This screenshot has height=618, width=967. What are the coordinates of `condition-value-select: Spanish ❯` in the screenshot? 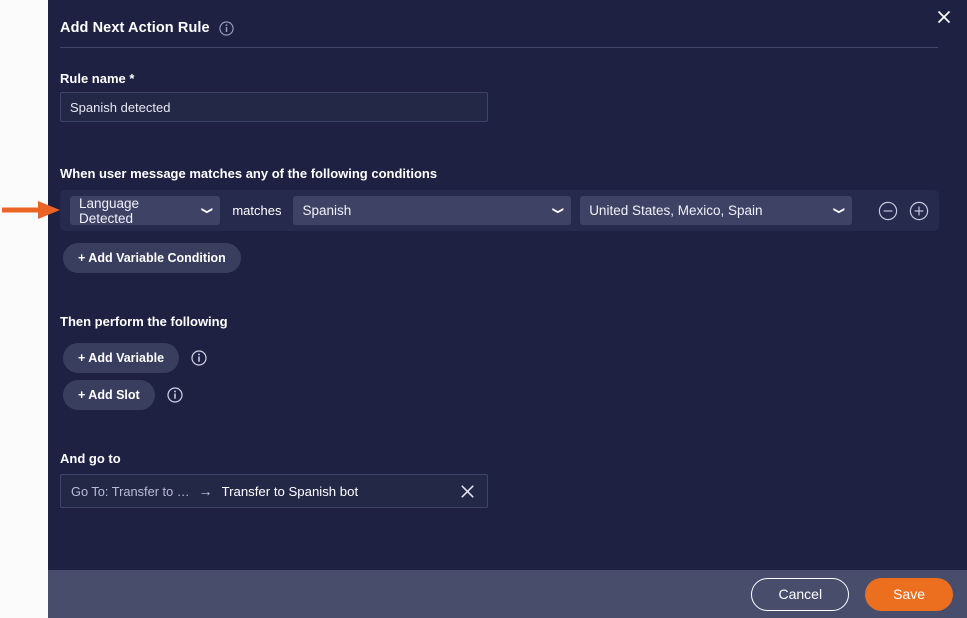 It's located at (432, 210).